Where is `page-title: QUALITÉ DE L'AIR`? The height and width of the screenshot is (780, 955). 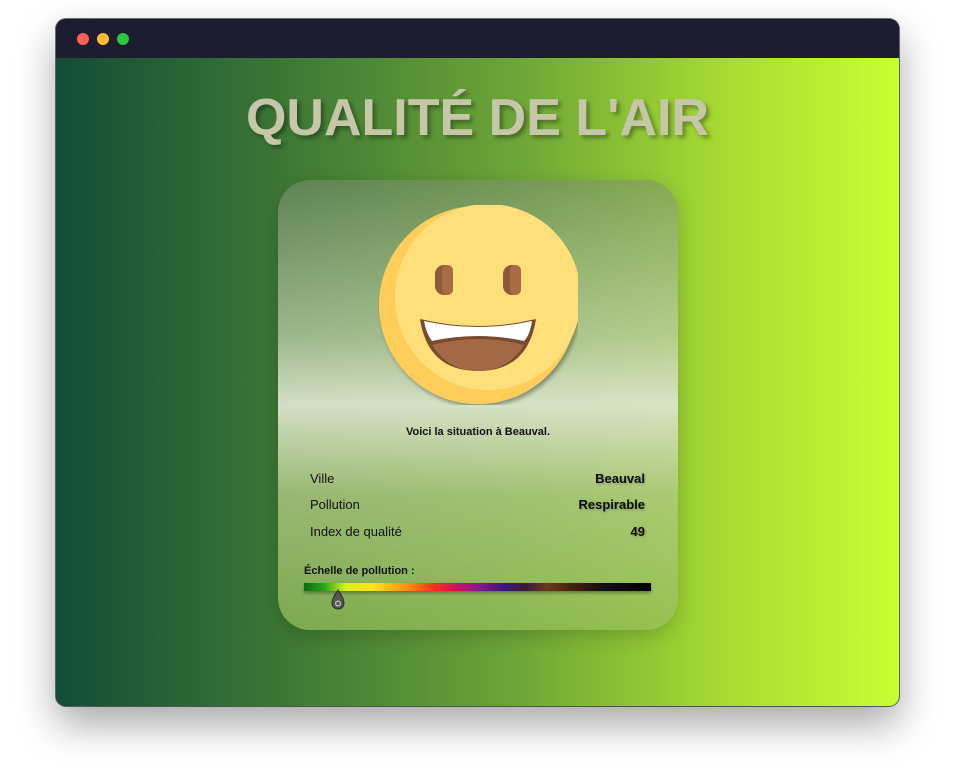
page-title: QUALITÉ DE L'AIR is located at coordinates (477, 118).